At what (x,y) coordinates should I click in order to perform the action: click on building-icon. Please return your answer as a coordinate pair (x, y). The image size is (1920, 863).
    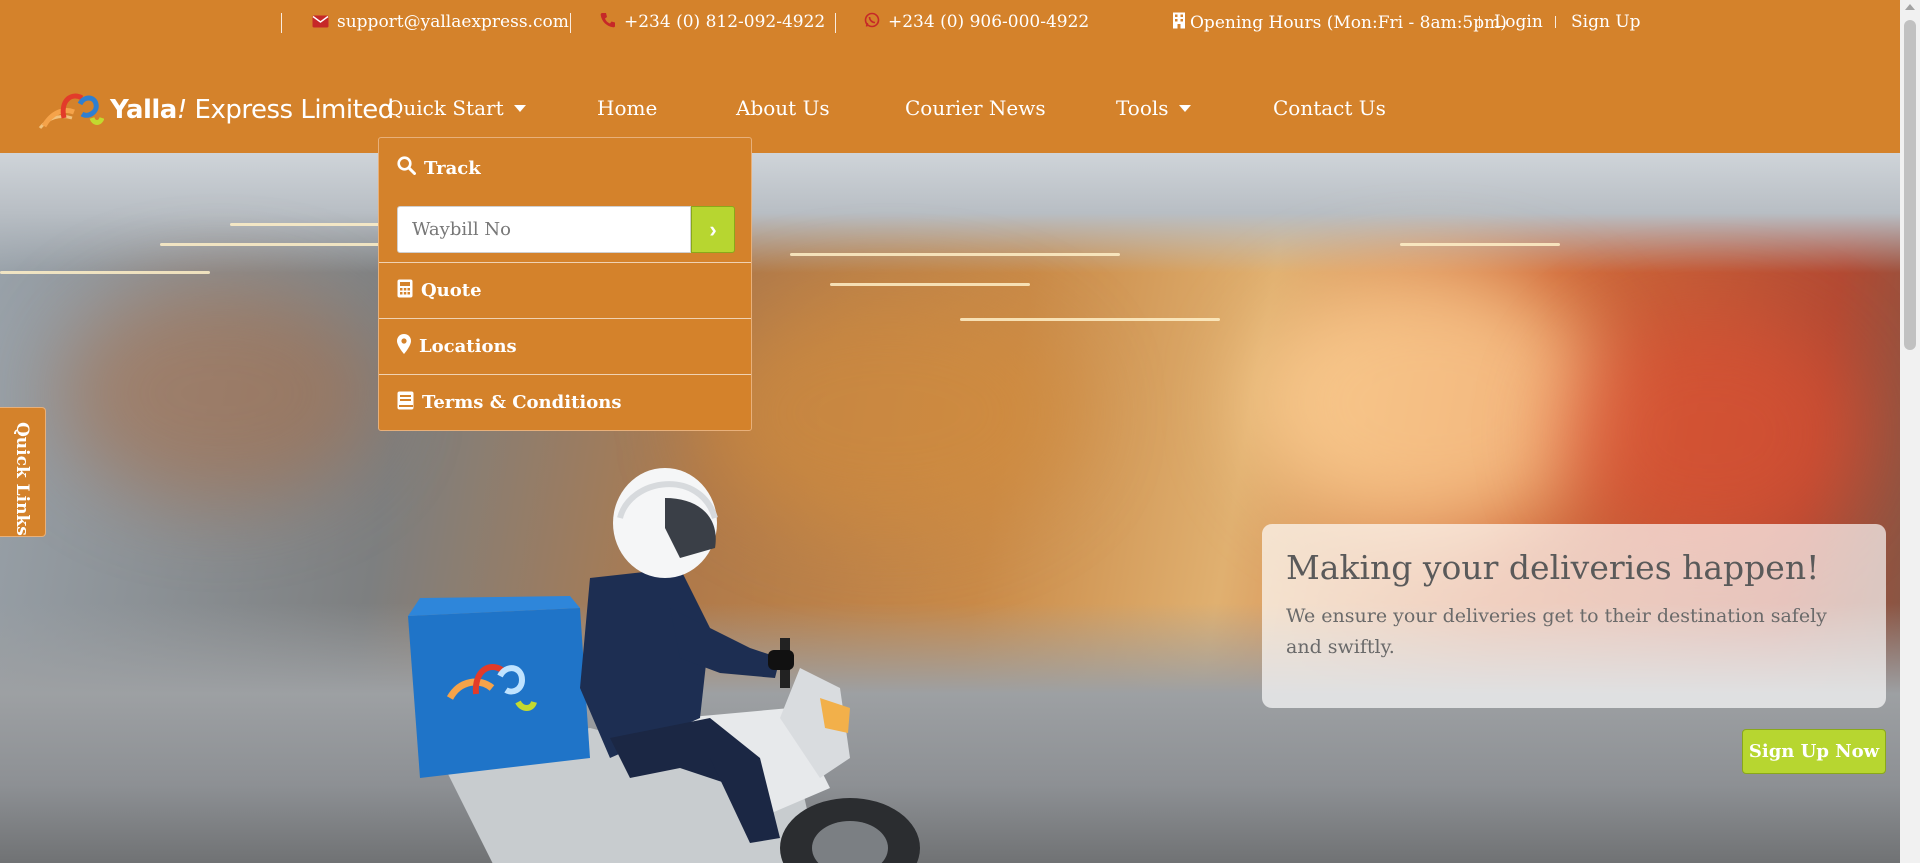
    Looking at the image, I should click on (1179, 23).